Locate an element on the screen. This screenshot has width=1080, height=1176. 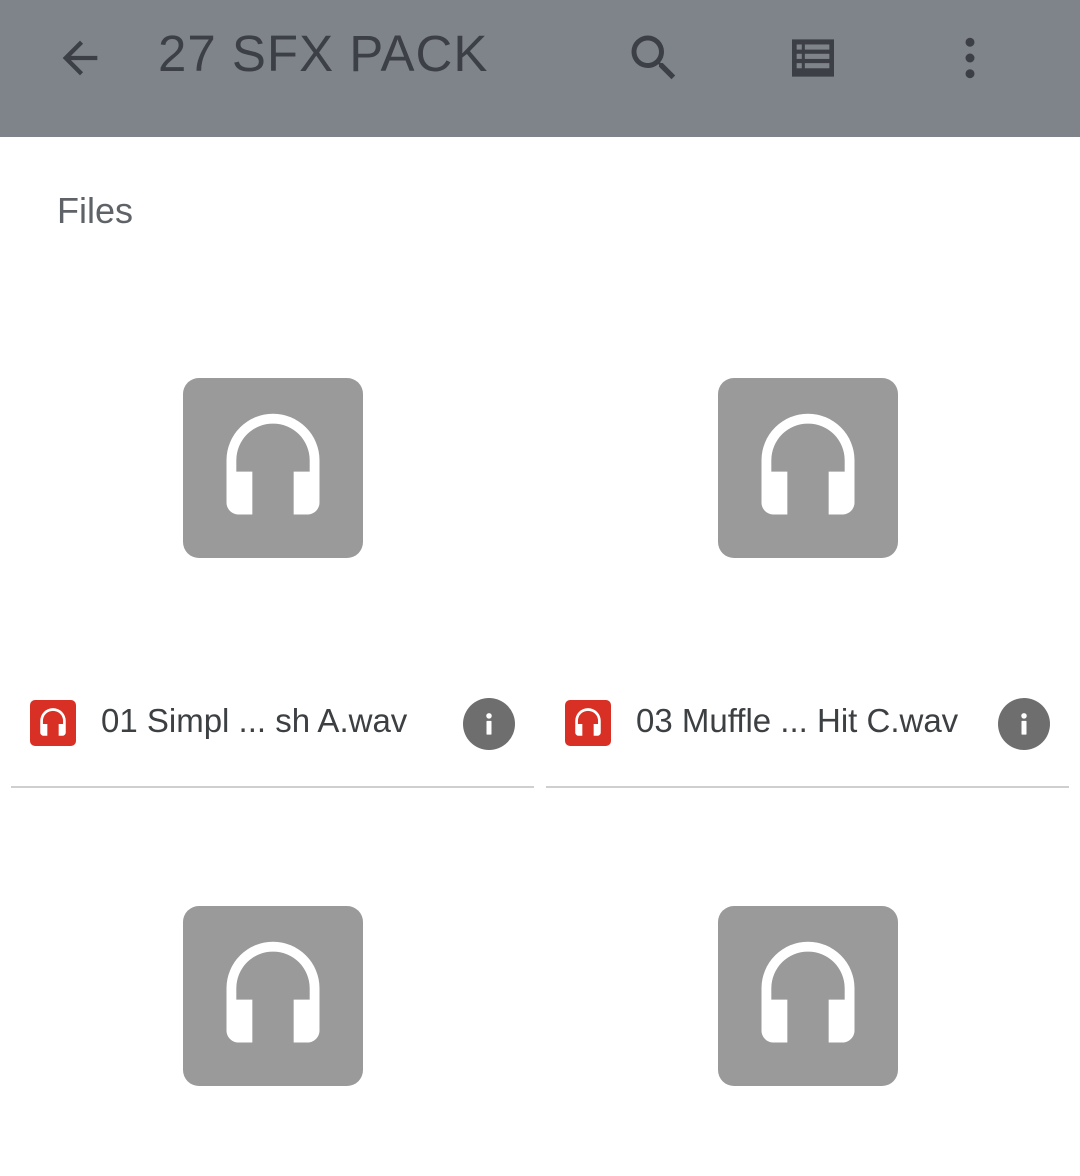
file-name: 01 Simpl ... sh A.wav is located at coordinates (254, 720).